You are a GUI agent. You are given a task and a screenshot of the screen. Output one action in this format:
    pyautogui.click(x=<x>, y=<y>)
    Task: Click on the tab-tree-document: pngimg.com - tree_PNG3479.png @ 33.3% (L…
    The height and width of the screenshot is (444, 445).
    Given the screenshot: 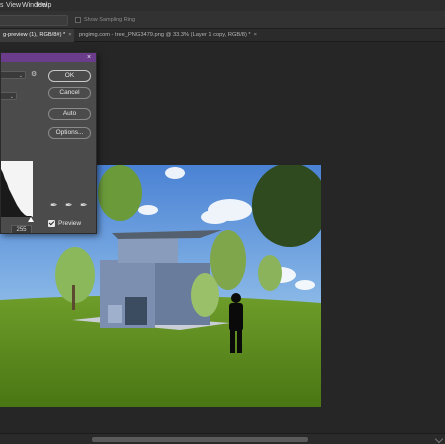 What is the action you would take?
    pyautogui.click(x=167, y=35)
    